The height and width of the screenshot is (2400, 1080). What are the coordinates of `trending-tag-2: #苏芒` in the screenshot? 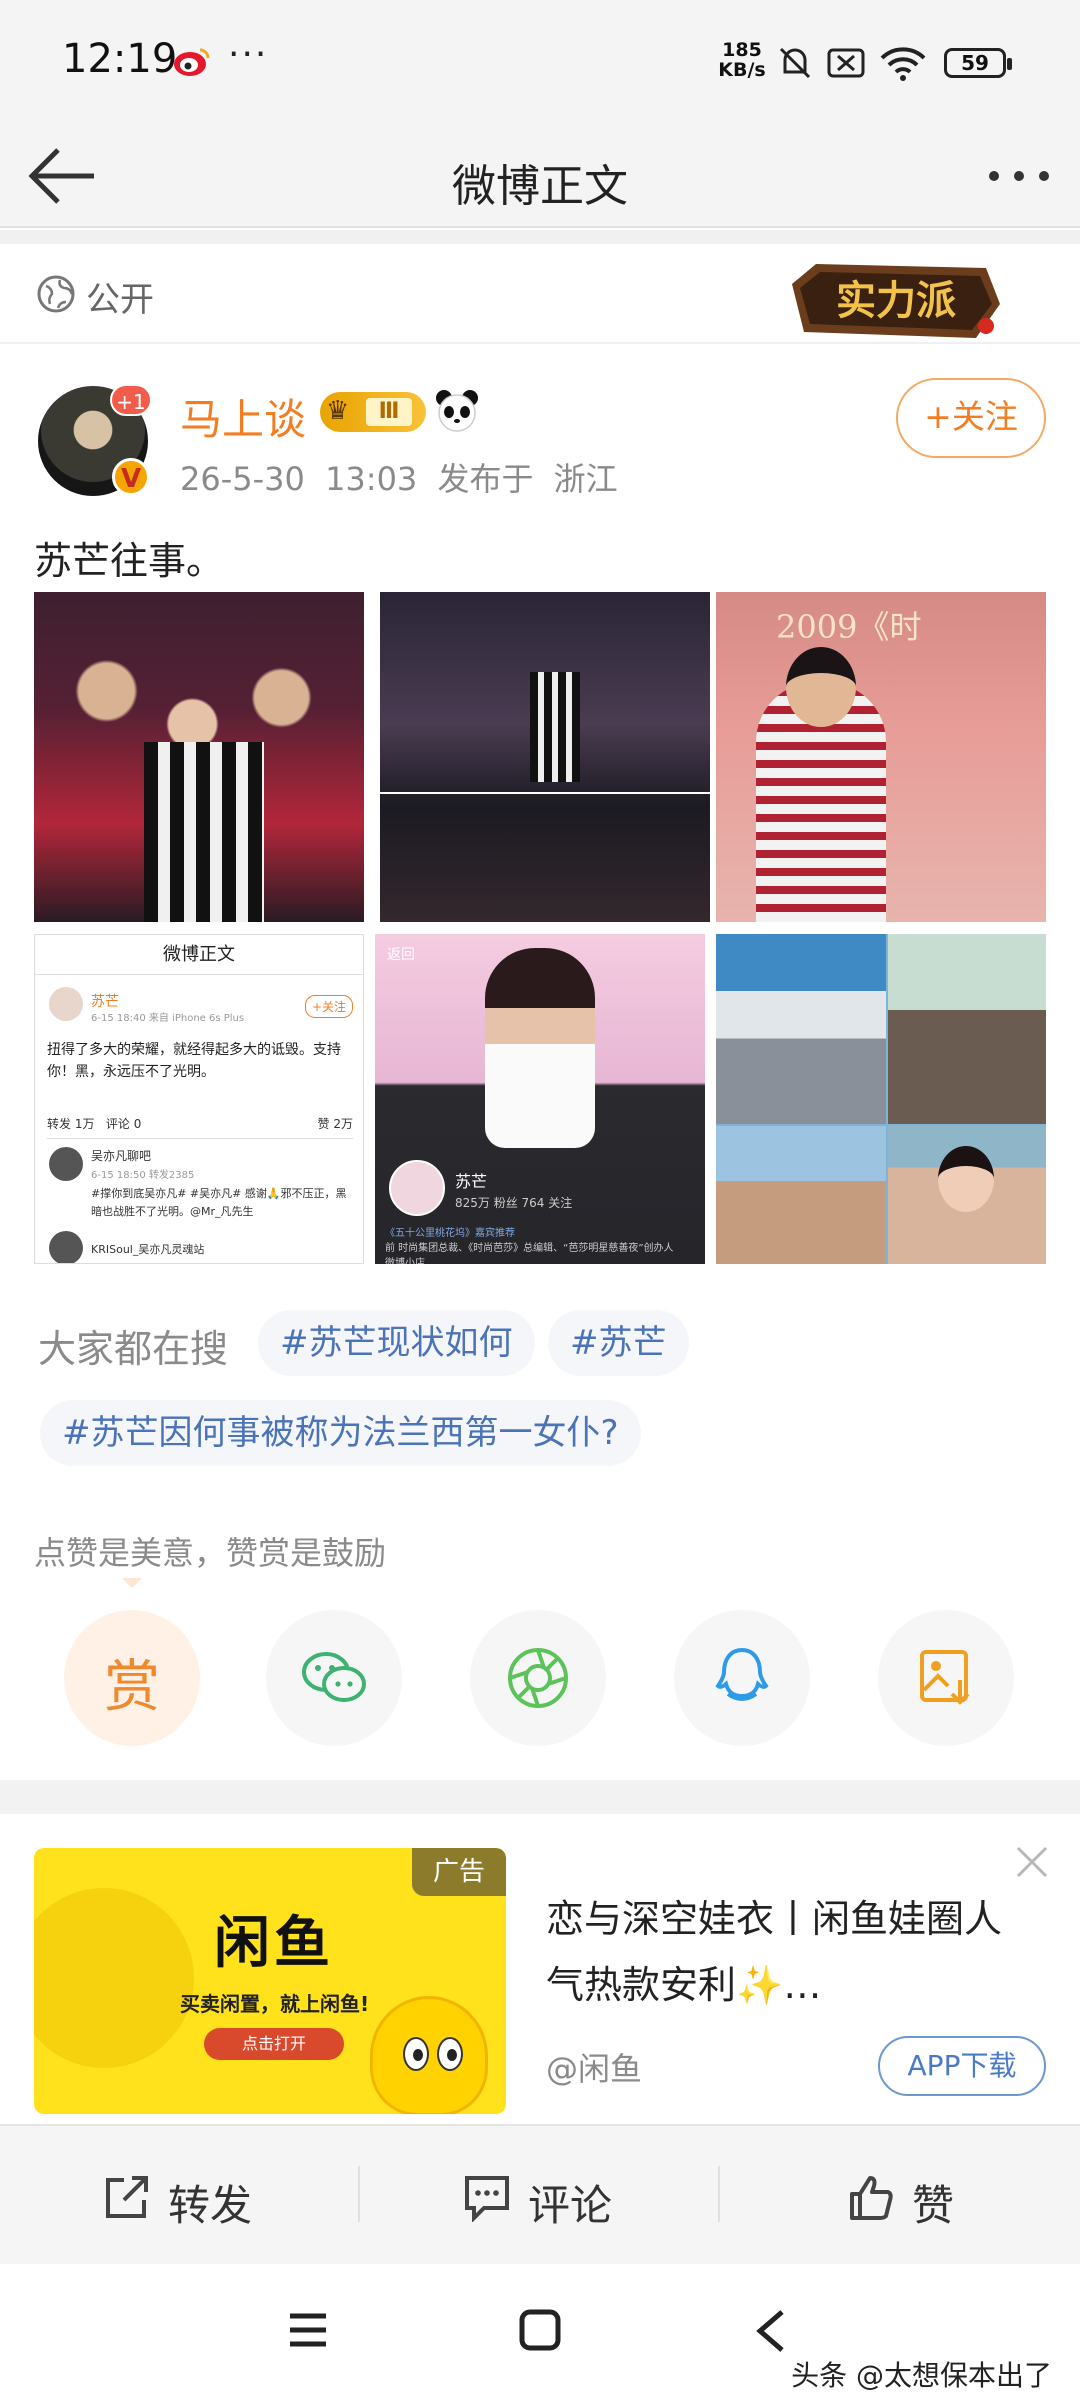 It's located at (618, 1343).